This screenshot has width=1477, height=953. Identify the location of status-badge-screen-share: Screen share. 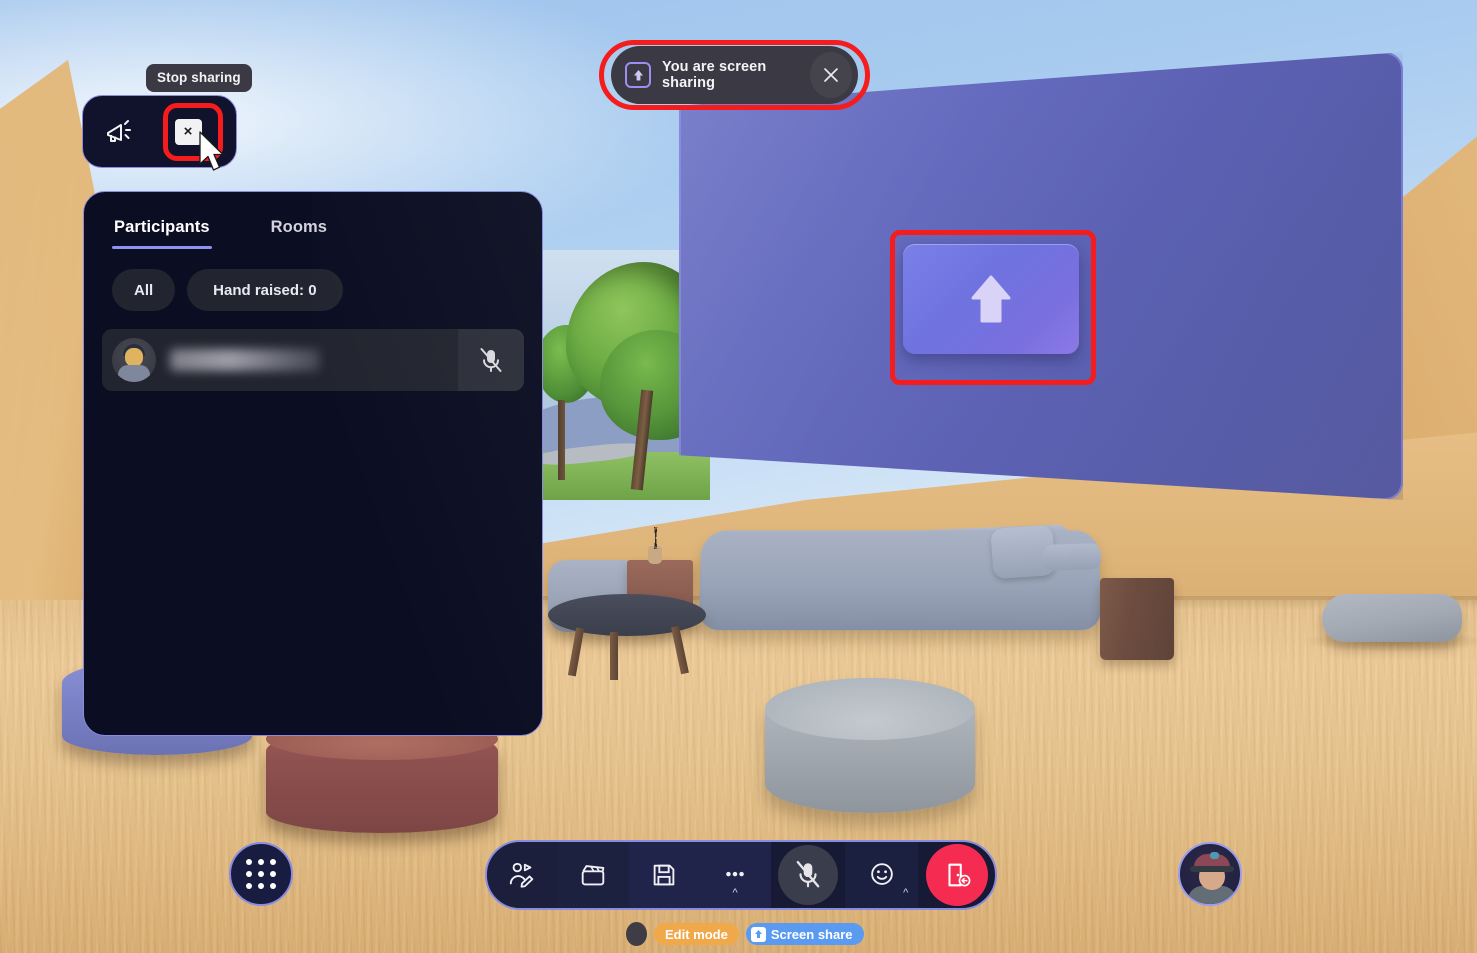
(804, 934).